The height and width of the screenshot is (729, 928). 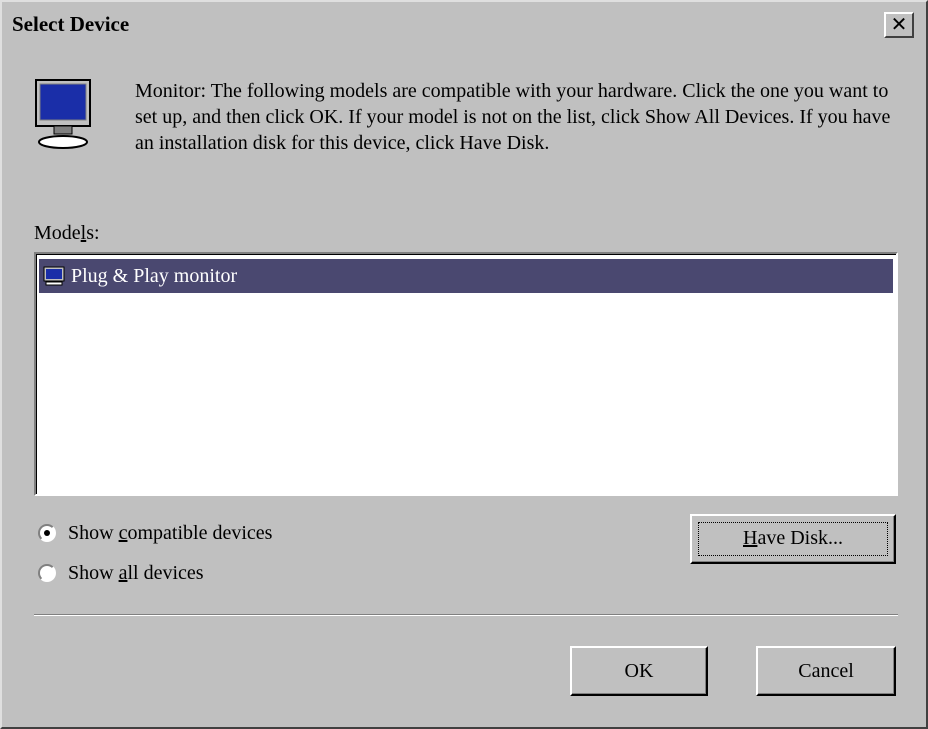 I want to click on list-item-label: Plug & Play monitor, so click(x=154, y=276).